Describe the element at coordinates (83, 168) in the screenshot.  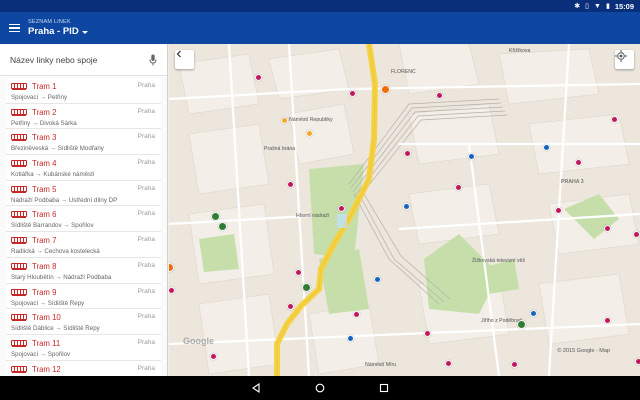
I see `line-list-item: Tram 4 Praha Kotlářka → Kubánské náměstí` at that location.